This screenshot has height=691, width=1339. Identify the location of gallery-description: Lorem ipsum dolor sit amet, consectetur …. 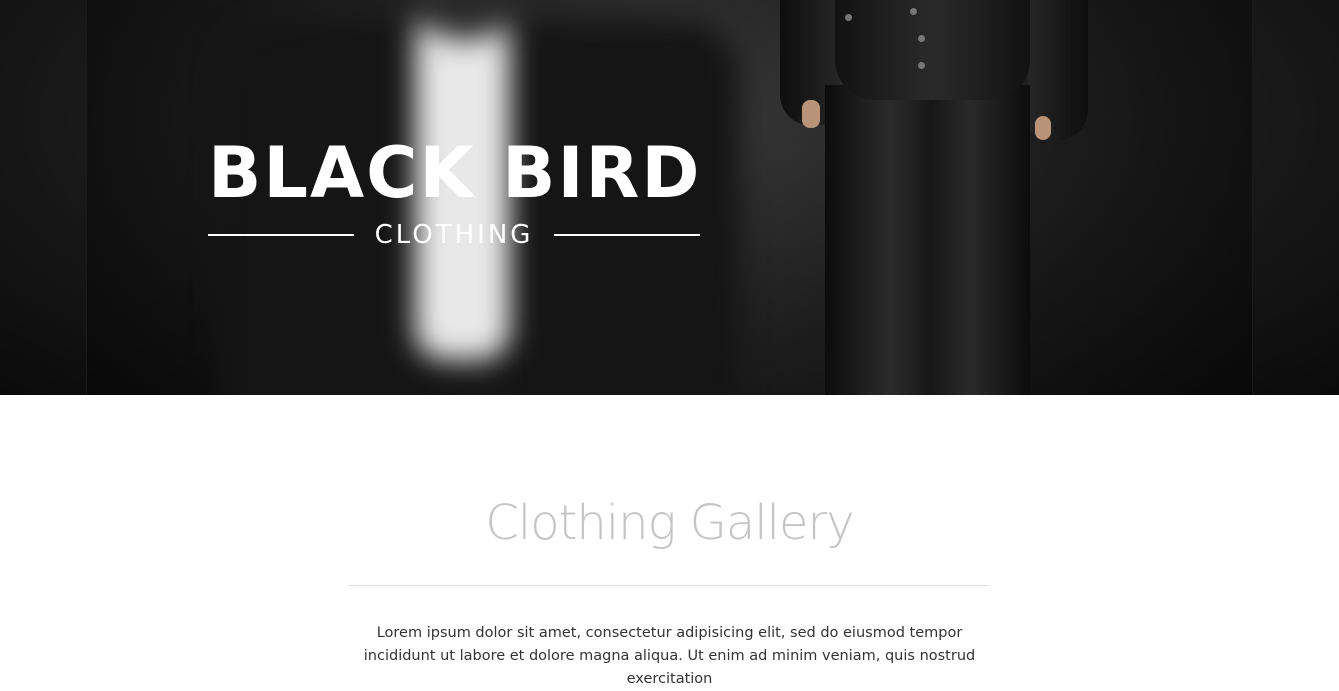
(669, 656).